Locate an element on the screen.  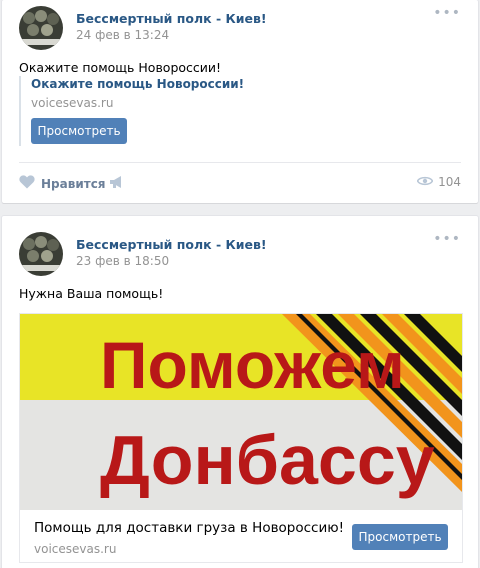
like-button: Нравится is located at coordinates (62, 183).